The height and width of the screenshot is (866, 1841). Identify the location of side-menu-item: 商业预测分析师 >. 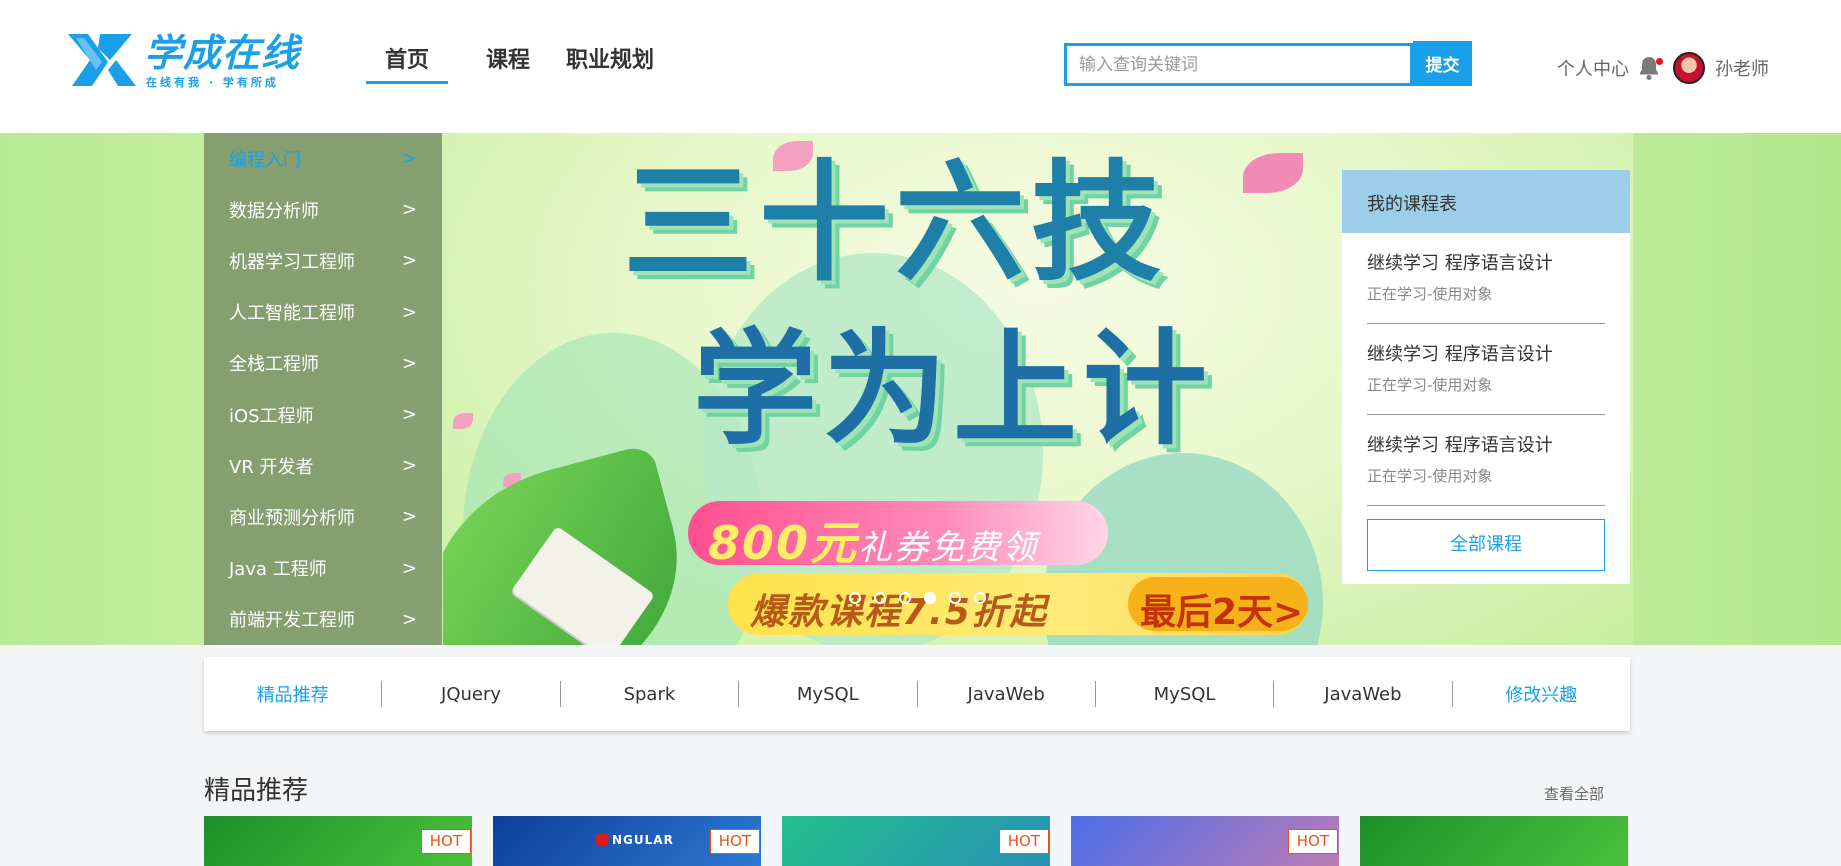
(323, 516).